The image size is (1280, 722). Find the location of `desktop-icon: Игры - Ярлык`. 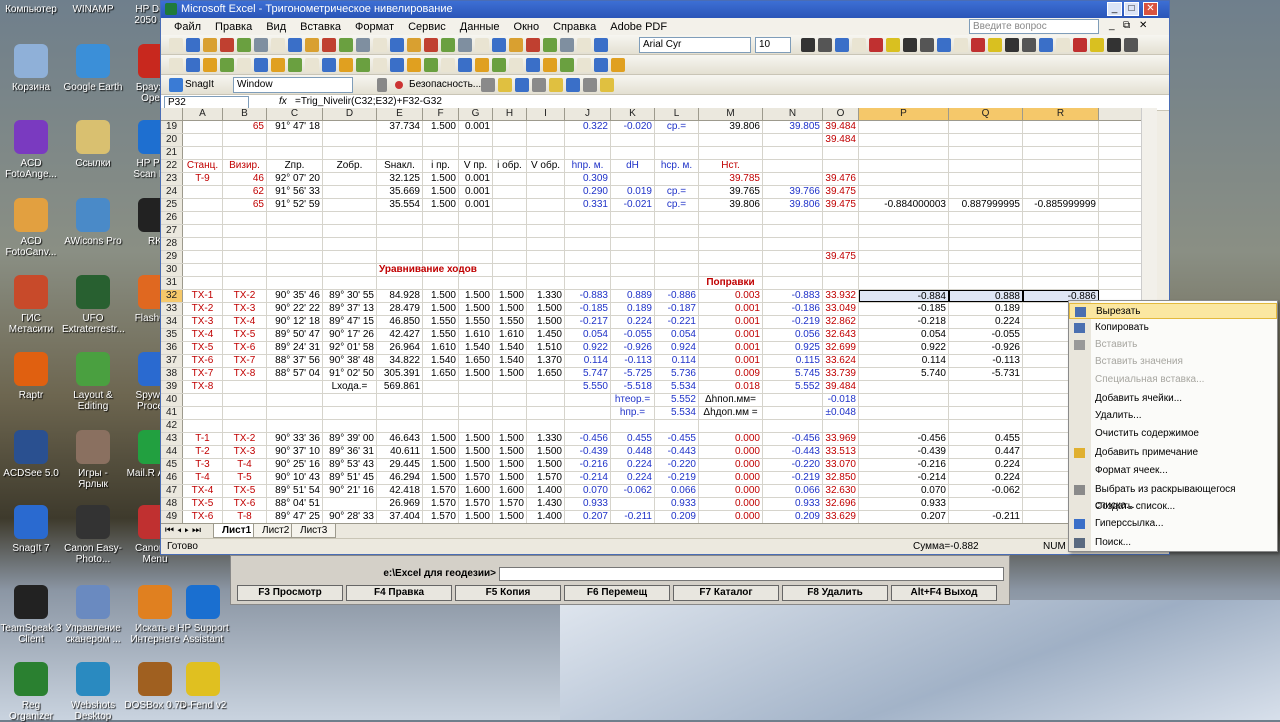

desktop-icon: Игры - Ярлык is located at coordinates (93, 460).